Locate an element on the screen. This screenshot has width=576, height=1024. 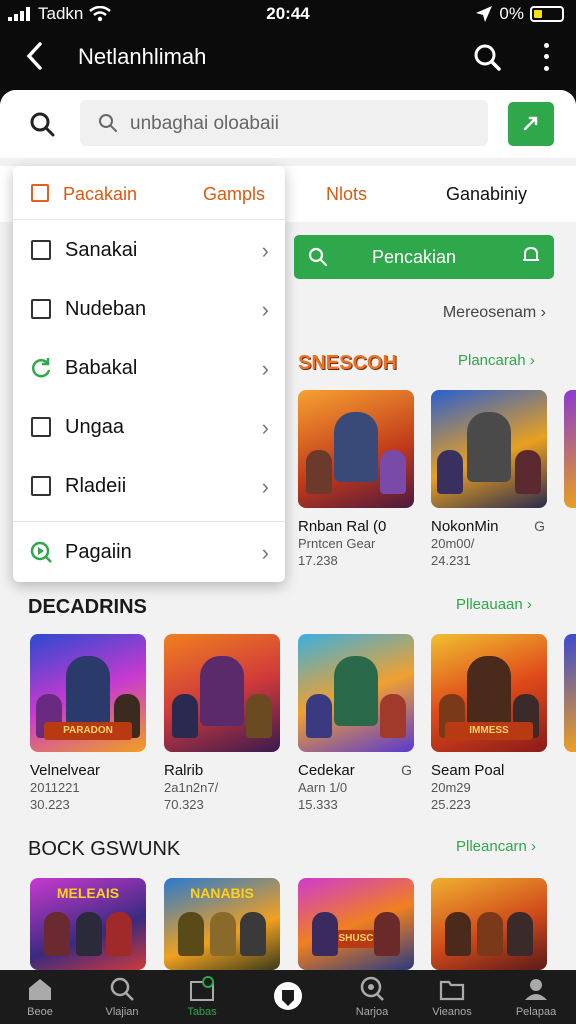
game-thumbnail: NANABIS is located at coordinates (222, 924).